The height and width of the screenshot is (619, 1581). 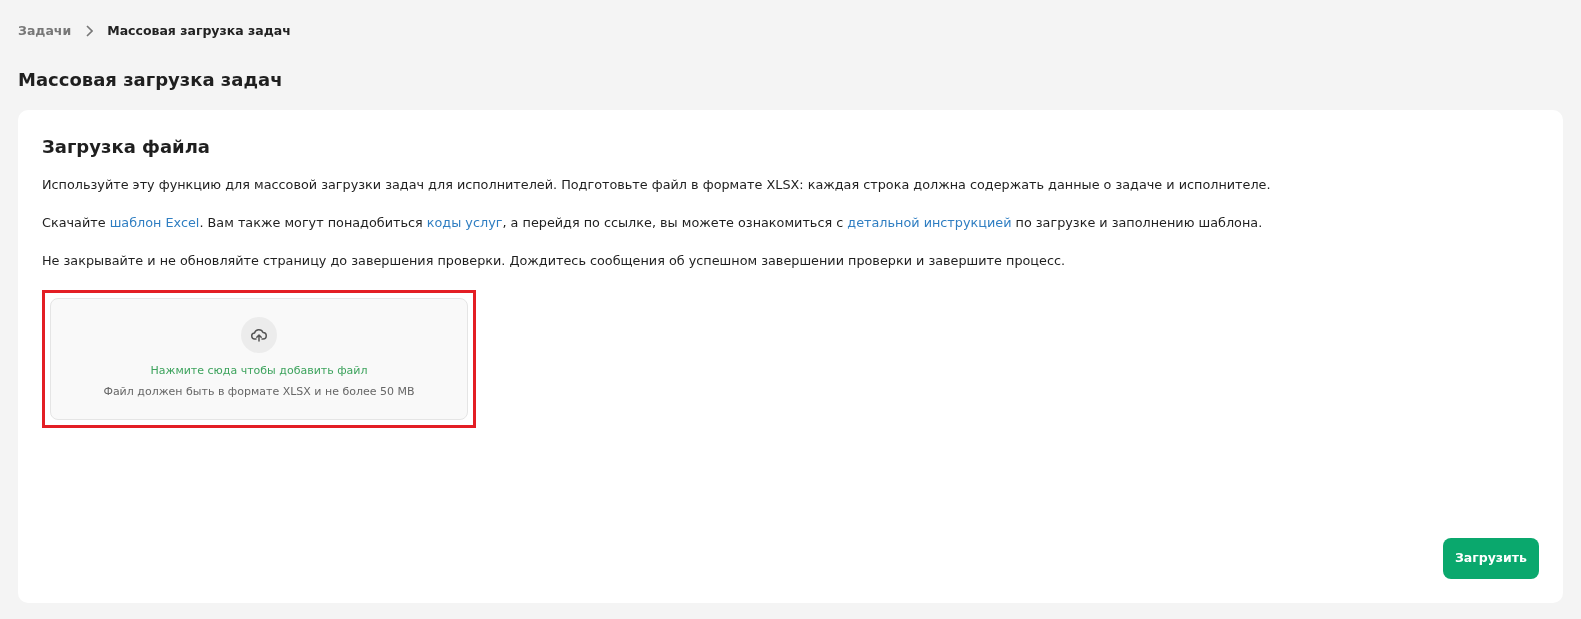 What do you see at coordinates (464, 222) in the screenshot?
I see `text-link: коды услуг` at bounding box center [464, 222].